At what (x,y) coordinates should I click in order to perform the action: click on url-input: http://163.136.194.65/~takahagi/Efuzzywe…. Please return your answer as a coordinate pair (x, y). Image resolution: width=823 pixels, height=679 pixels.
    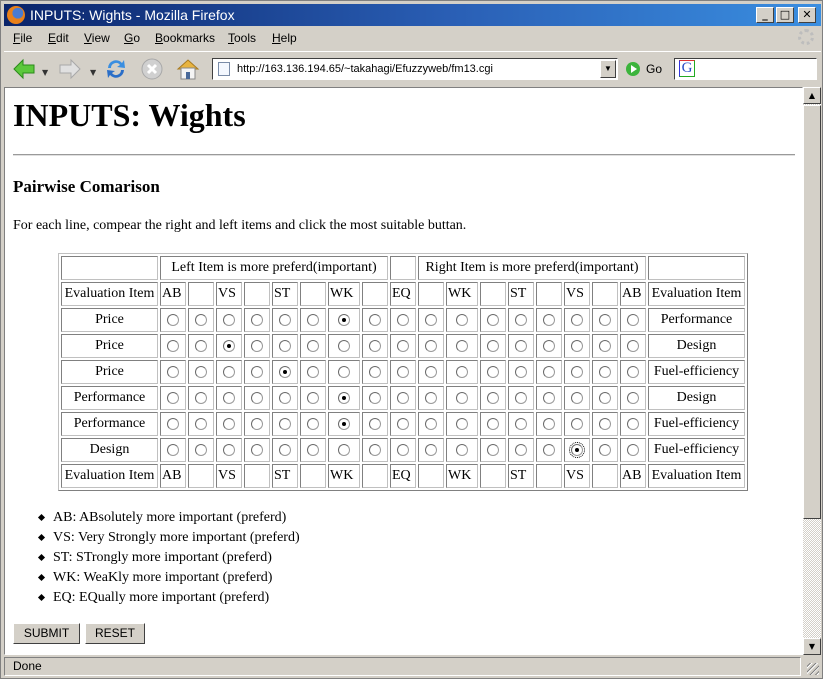
    Looking at the image, I should click on (365, 69).